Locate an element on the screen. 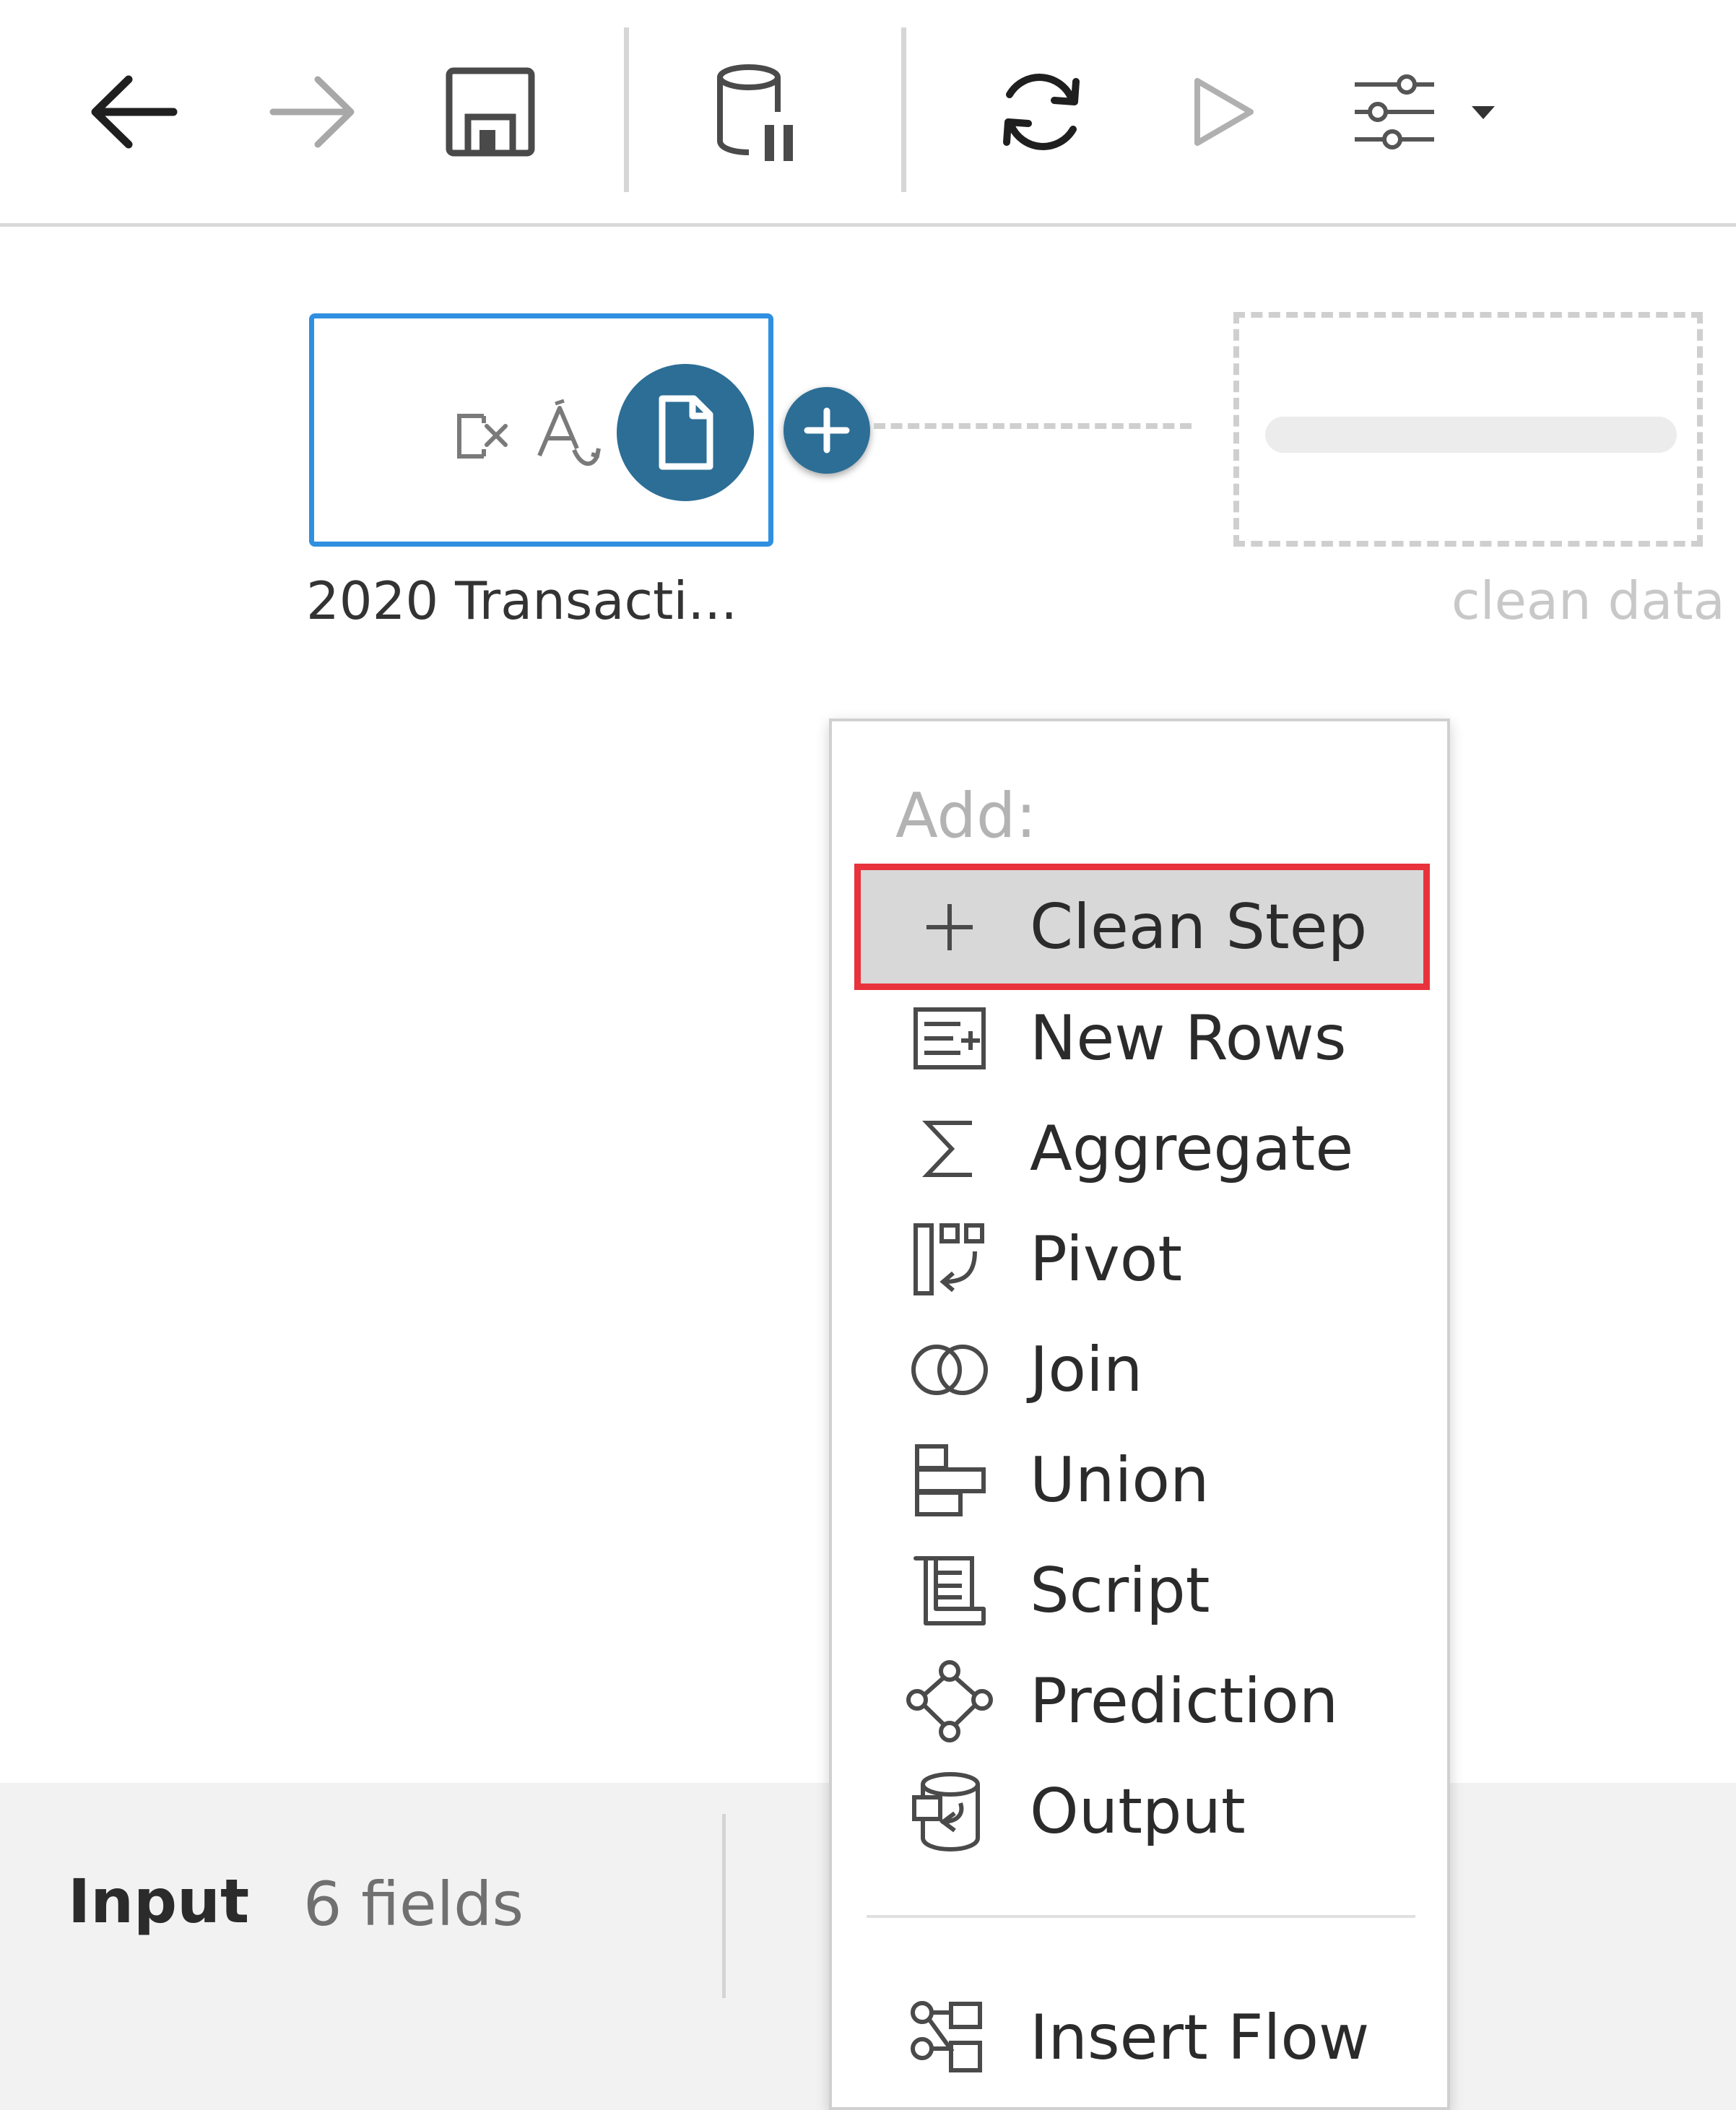 The height and width of the screenshot is (2110, 1736). join-icon is located at coordinates (949, 1370).